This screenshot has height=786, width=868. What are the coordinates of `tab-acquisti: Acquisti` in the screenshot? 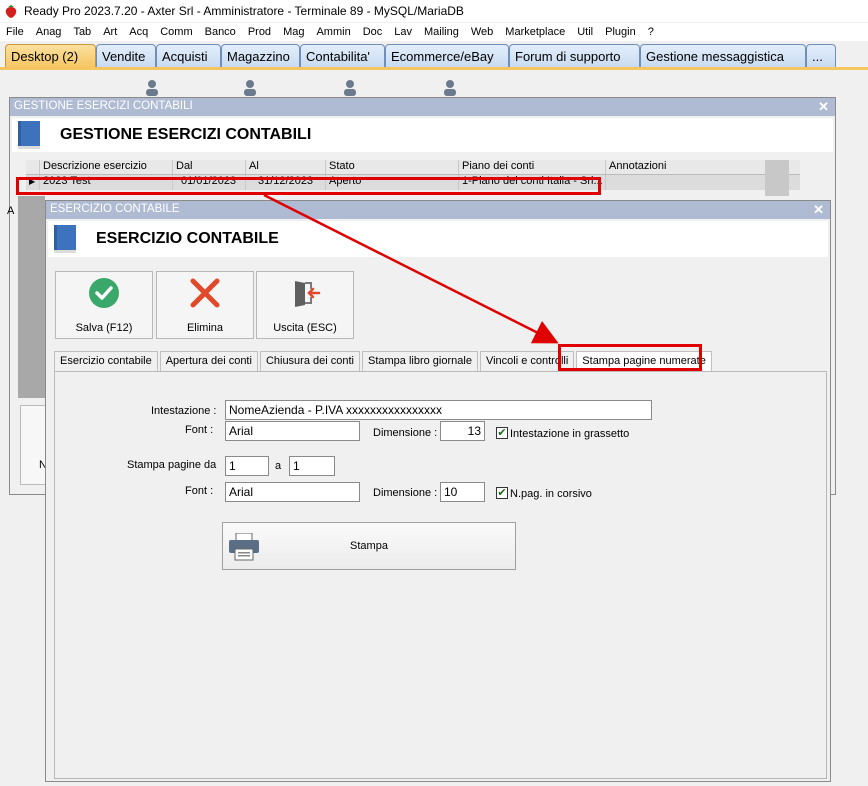 It's located at (188, 56).